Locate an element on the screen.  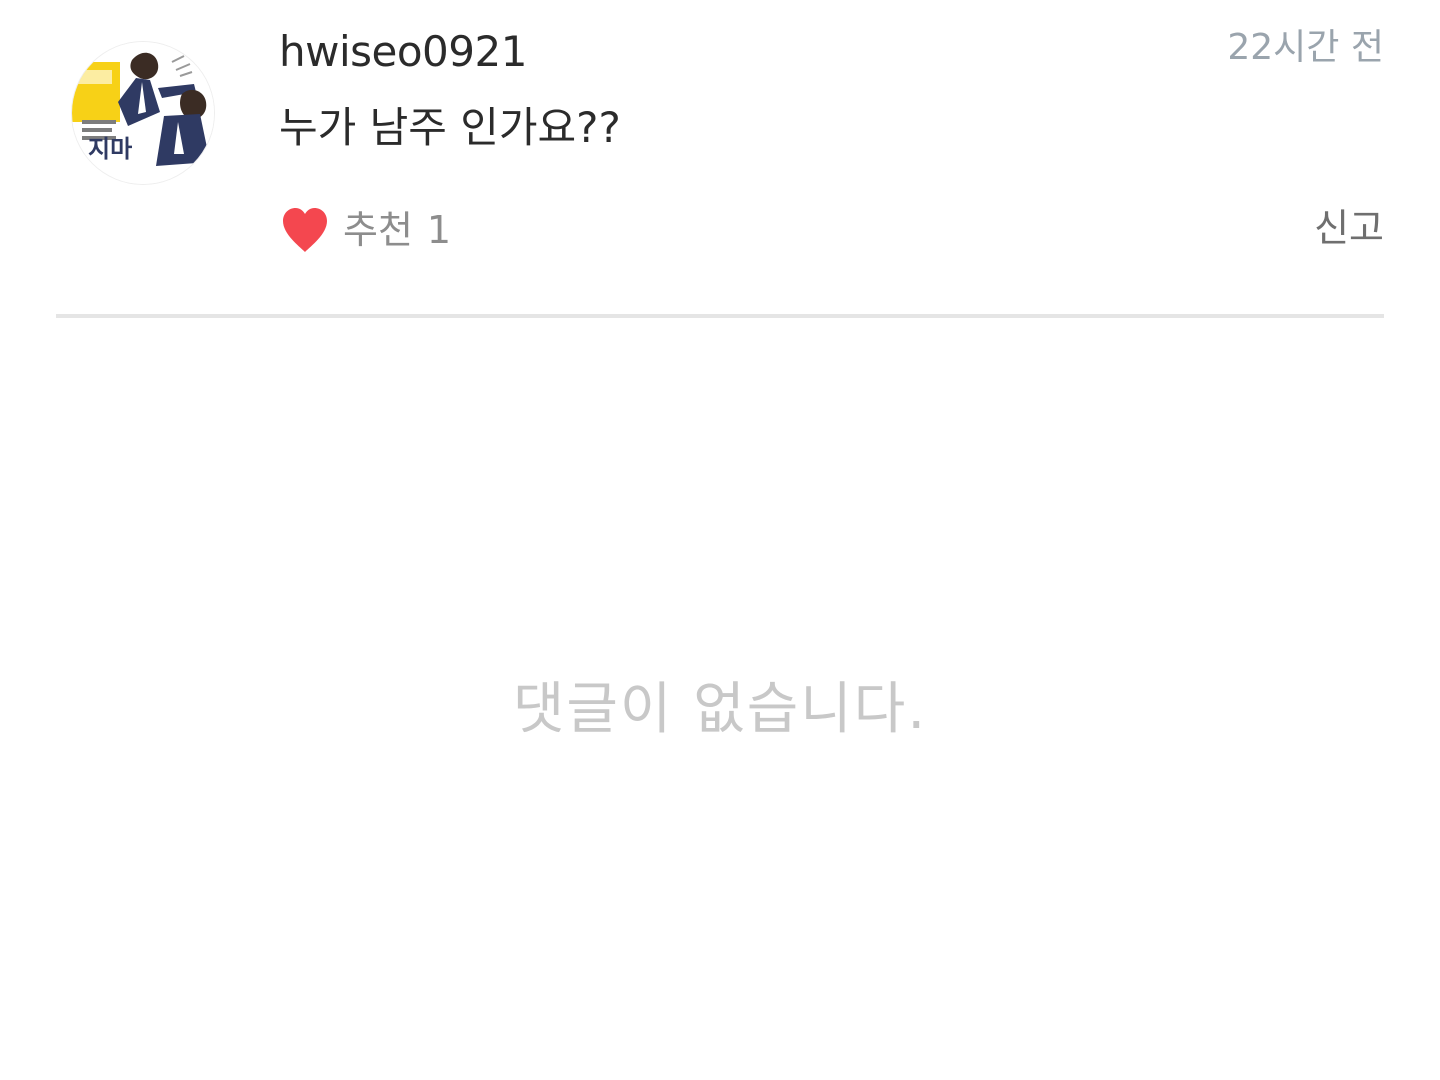
post-content: 누가 남주 인가요?? is located at coordinates (450, 127).